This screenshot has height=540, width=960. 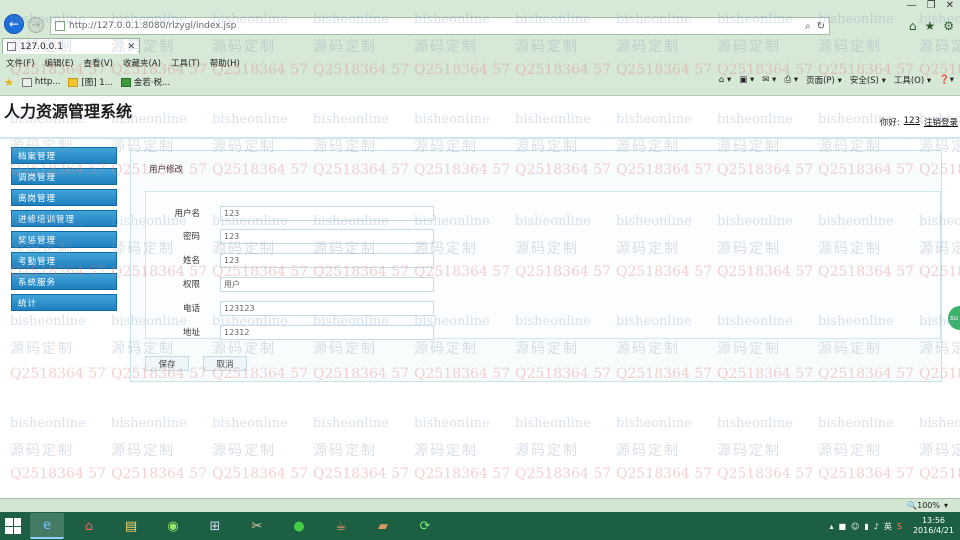 I want to click on tray-arrow-icon: ▴, so click(x=831, y=526).